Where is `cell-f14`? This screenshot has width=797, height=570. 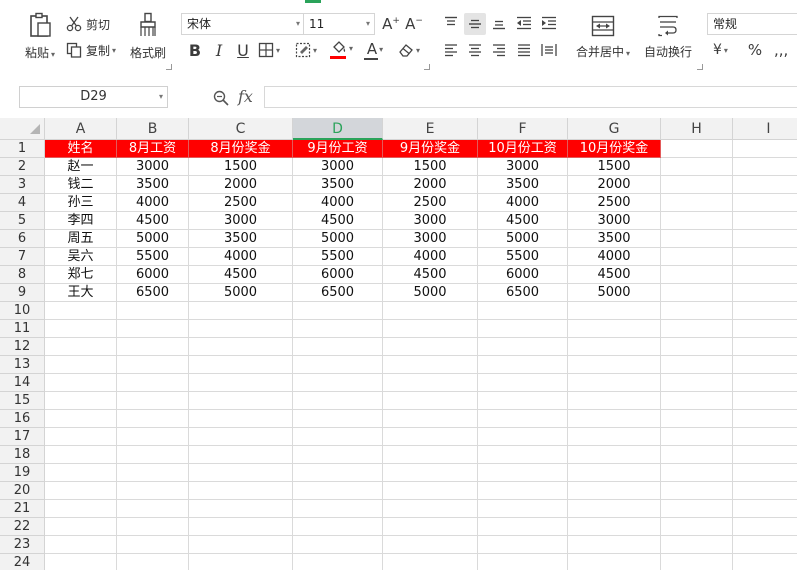 cell-f14 is located at coordinates (523, 383).